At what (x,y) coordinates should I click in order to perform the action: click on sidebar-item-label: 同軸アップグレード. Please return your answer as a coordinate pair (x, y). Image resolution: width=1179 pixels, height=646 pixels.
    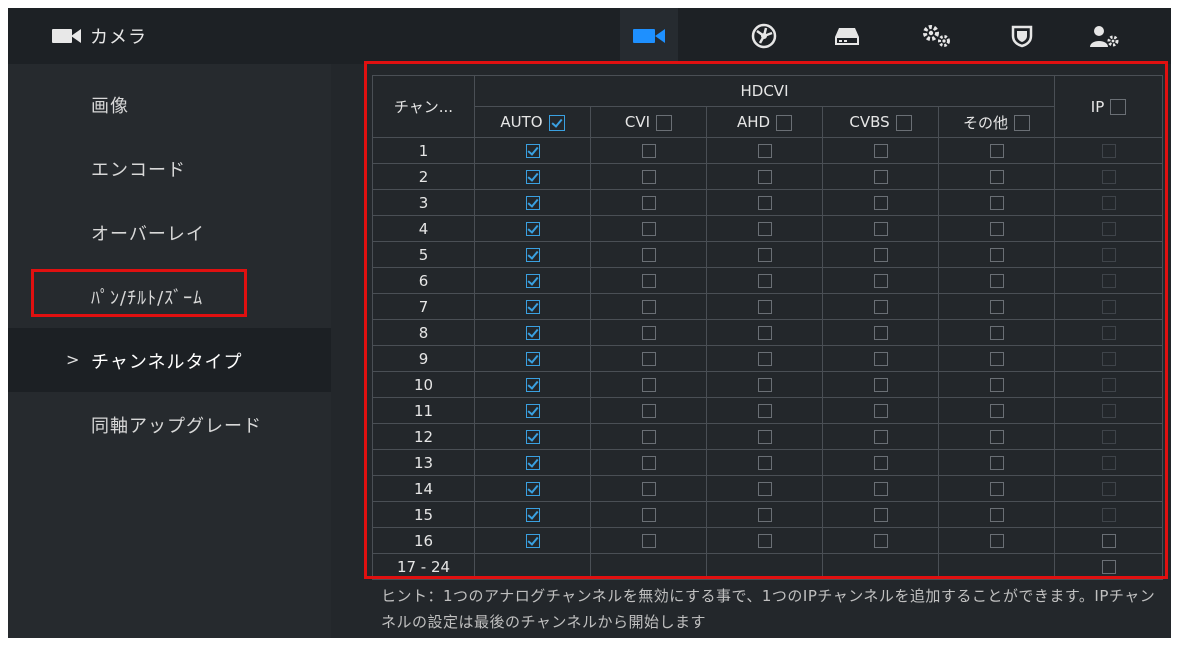
    Looking at the image, I should click on (176, 426).